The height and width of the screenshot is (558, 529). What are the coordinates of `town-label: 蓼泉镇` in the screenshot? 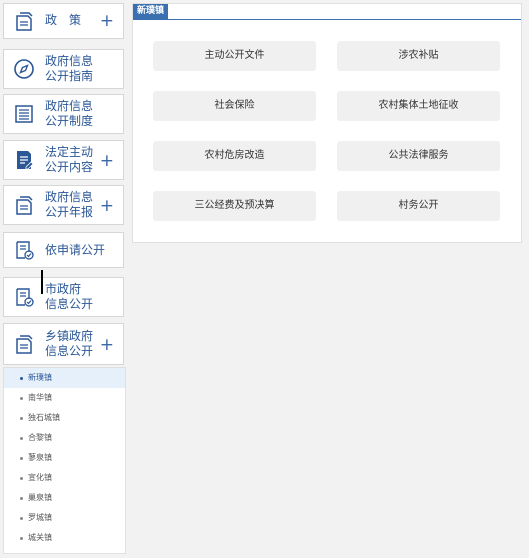 It's located at (40, 457).